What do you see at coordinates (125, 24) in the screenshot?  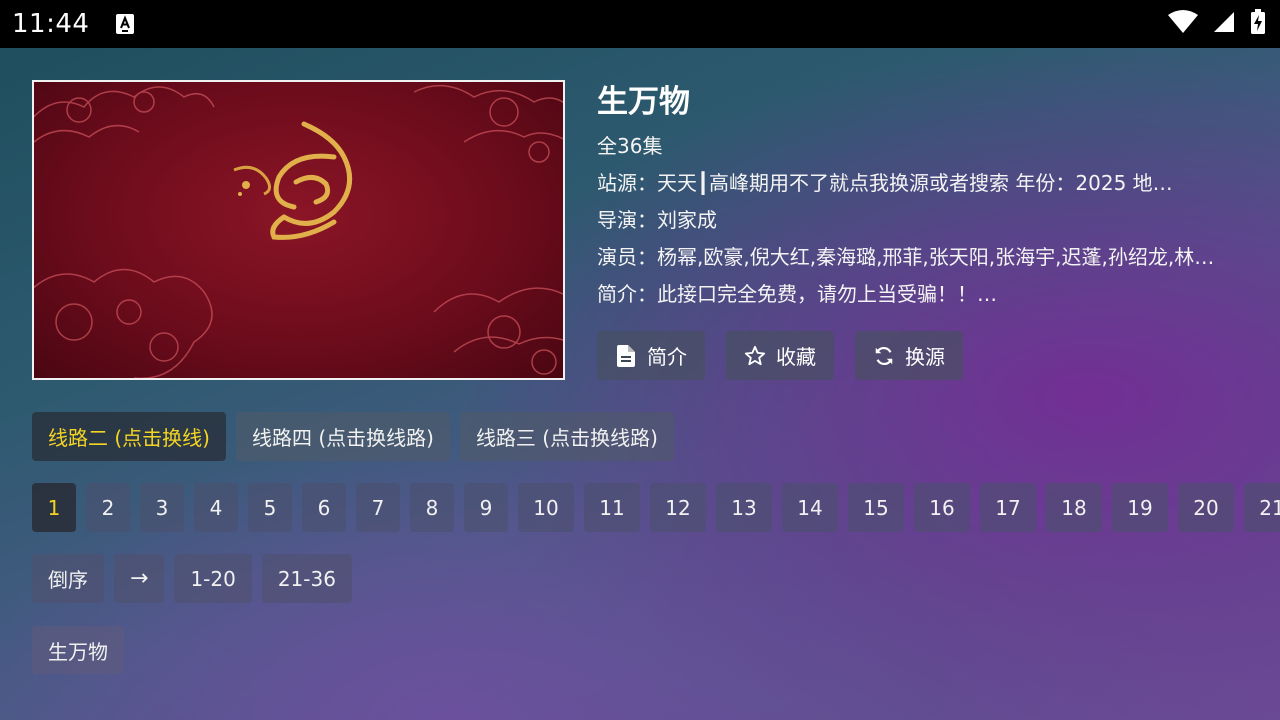 I see `a-notification-icon` at bounding box center [125, 24].